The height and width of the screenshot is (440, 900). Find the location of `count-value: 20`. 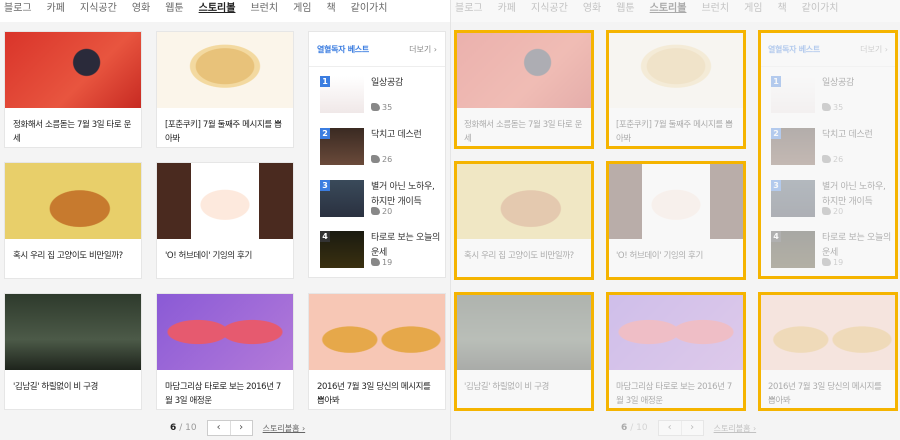

count-value: 20 is located at coordinates (387, 211).